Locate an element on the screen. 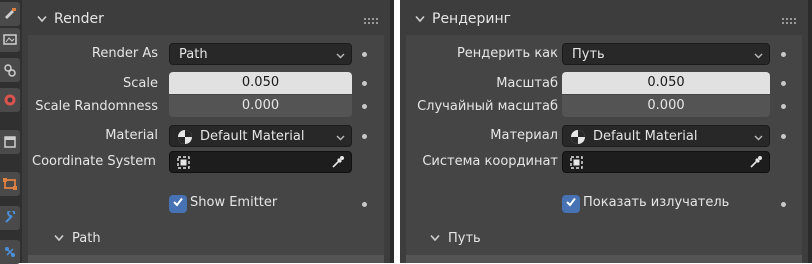 This screenshot has height=264, width=812. render-as-dropdown: Path is located at coordinates (260, 54).